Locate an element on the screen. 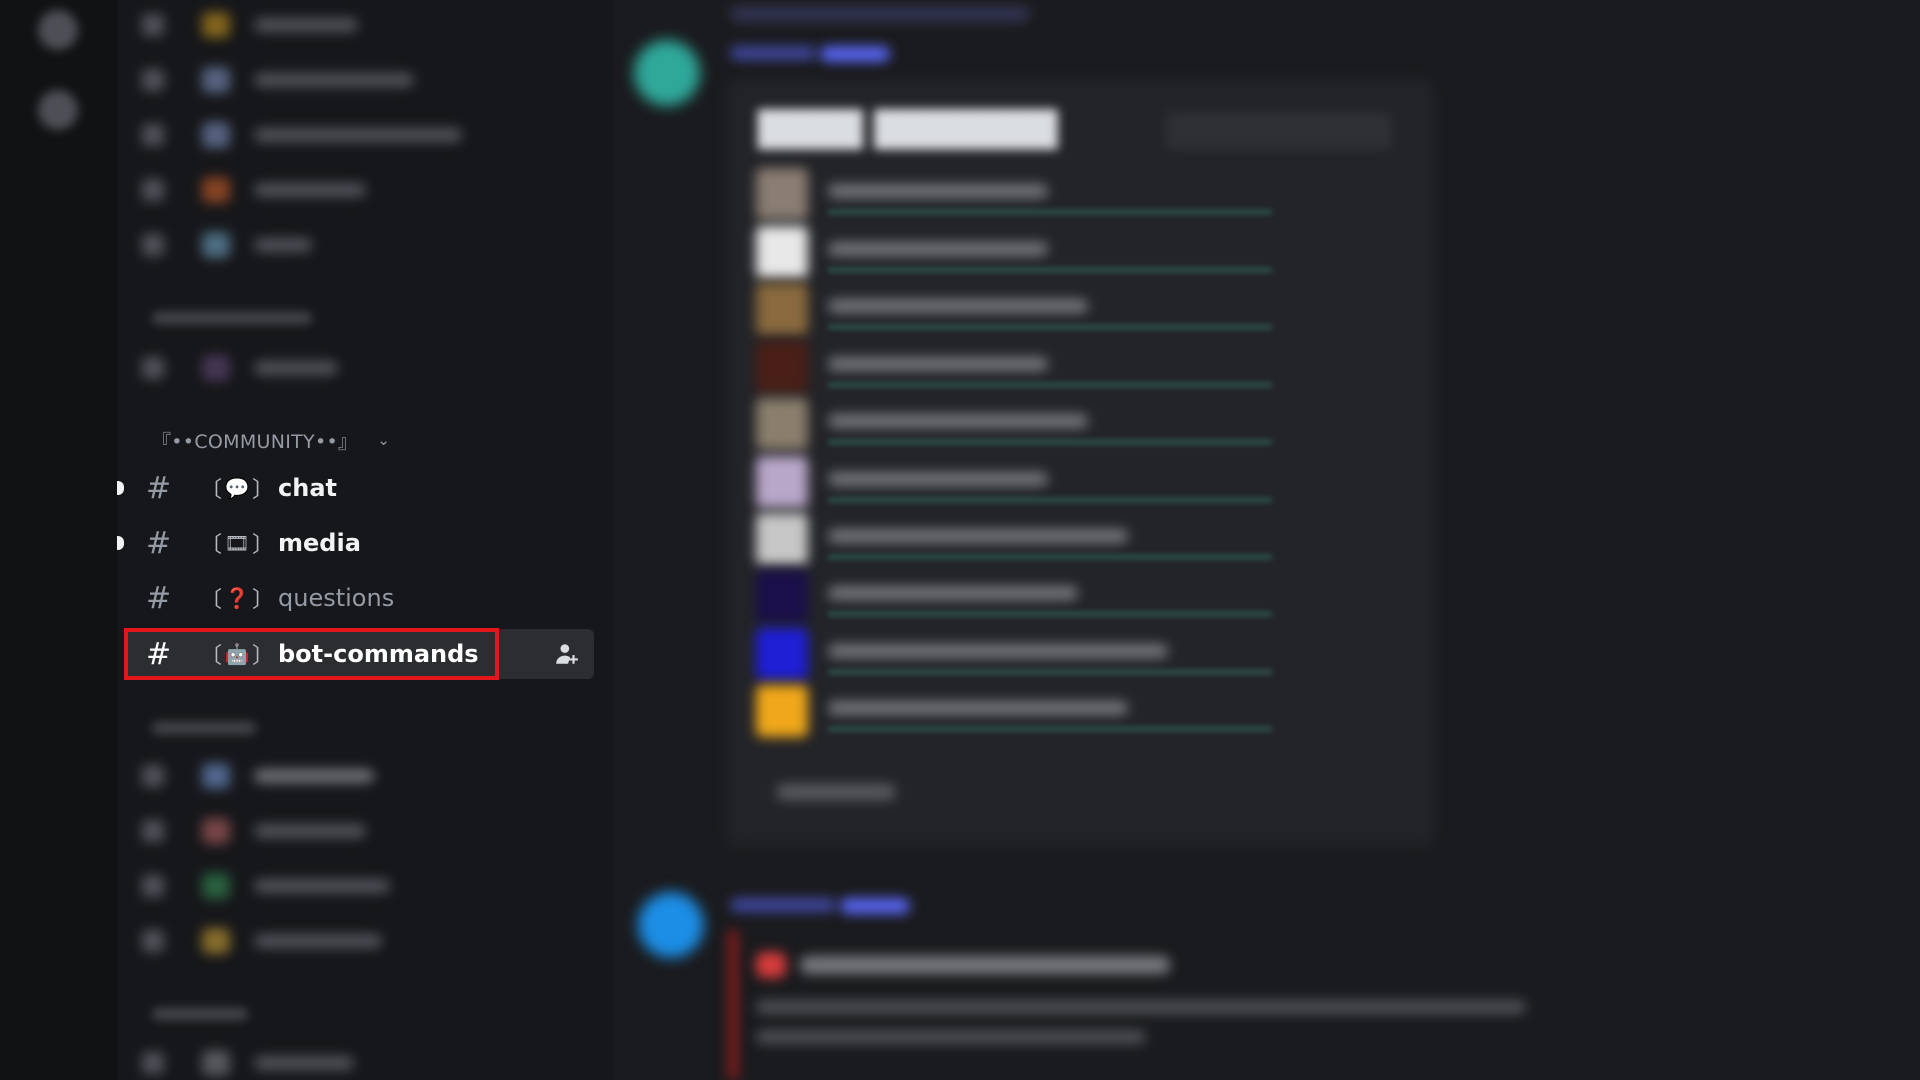 This screenshot has width=1920, height=1080. speech-bubble-icon: 💬 is located at coordinates (237, 488).